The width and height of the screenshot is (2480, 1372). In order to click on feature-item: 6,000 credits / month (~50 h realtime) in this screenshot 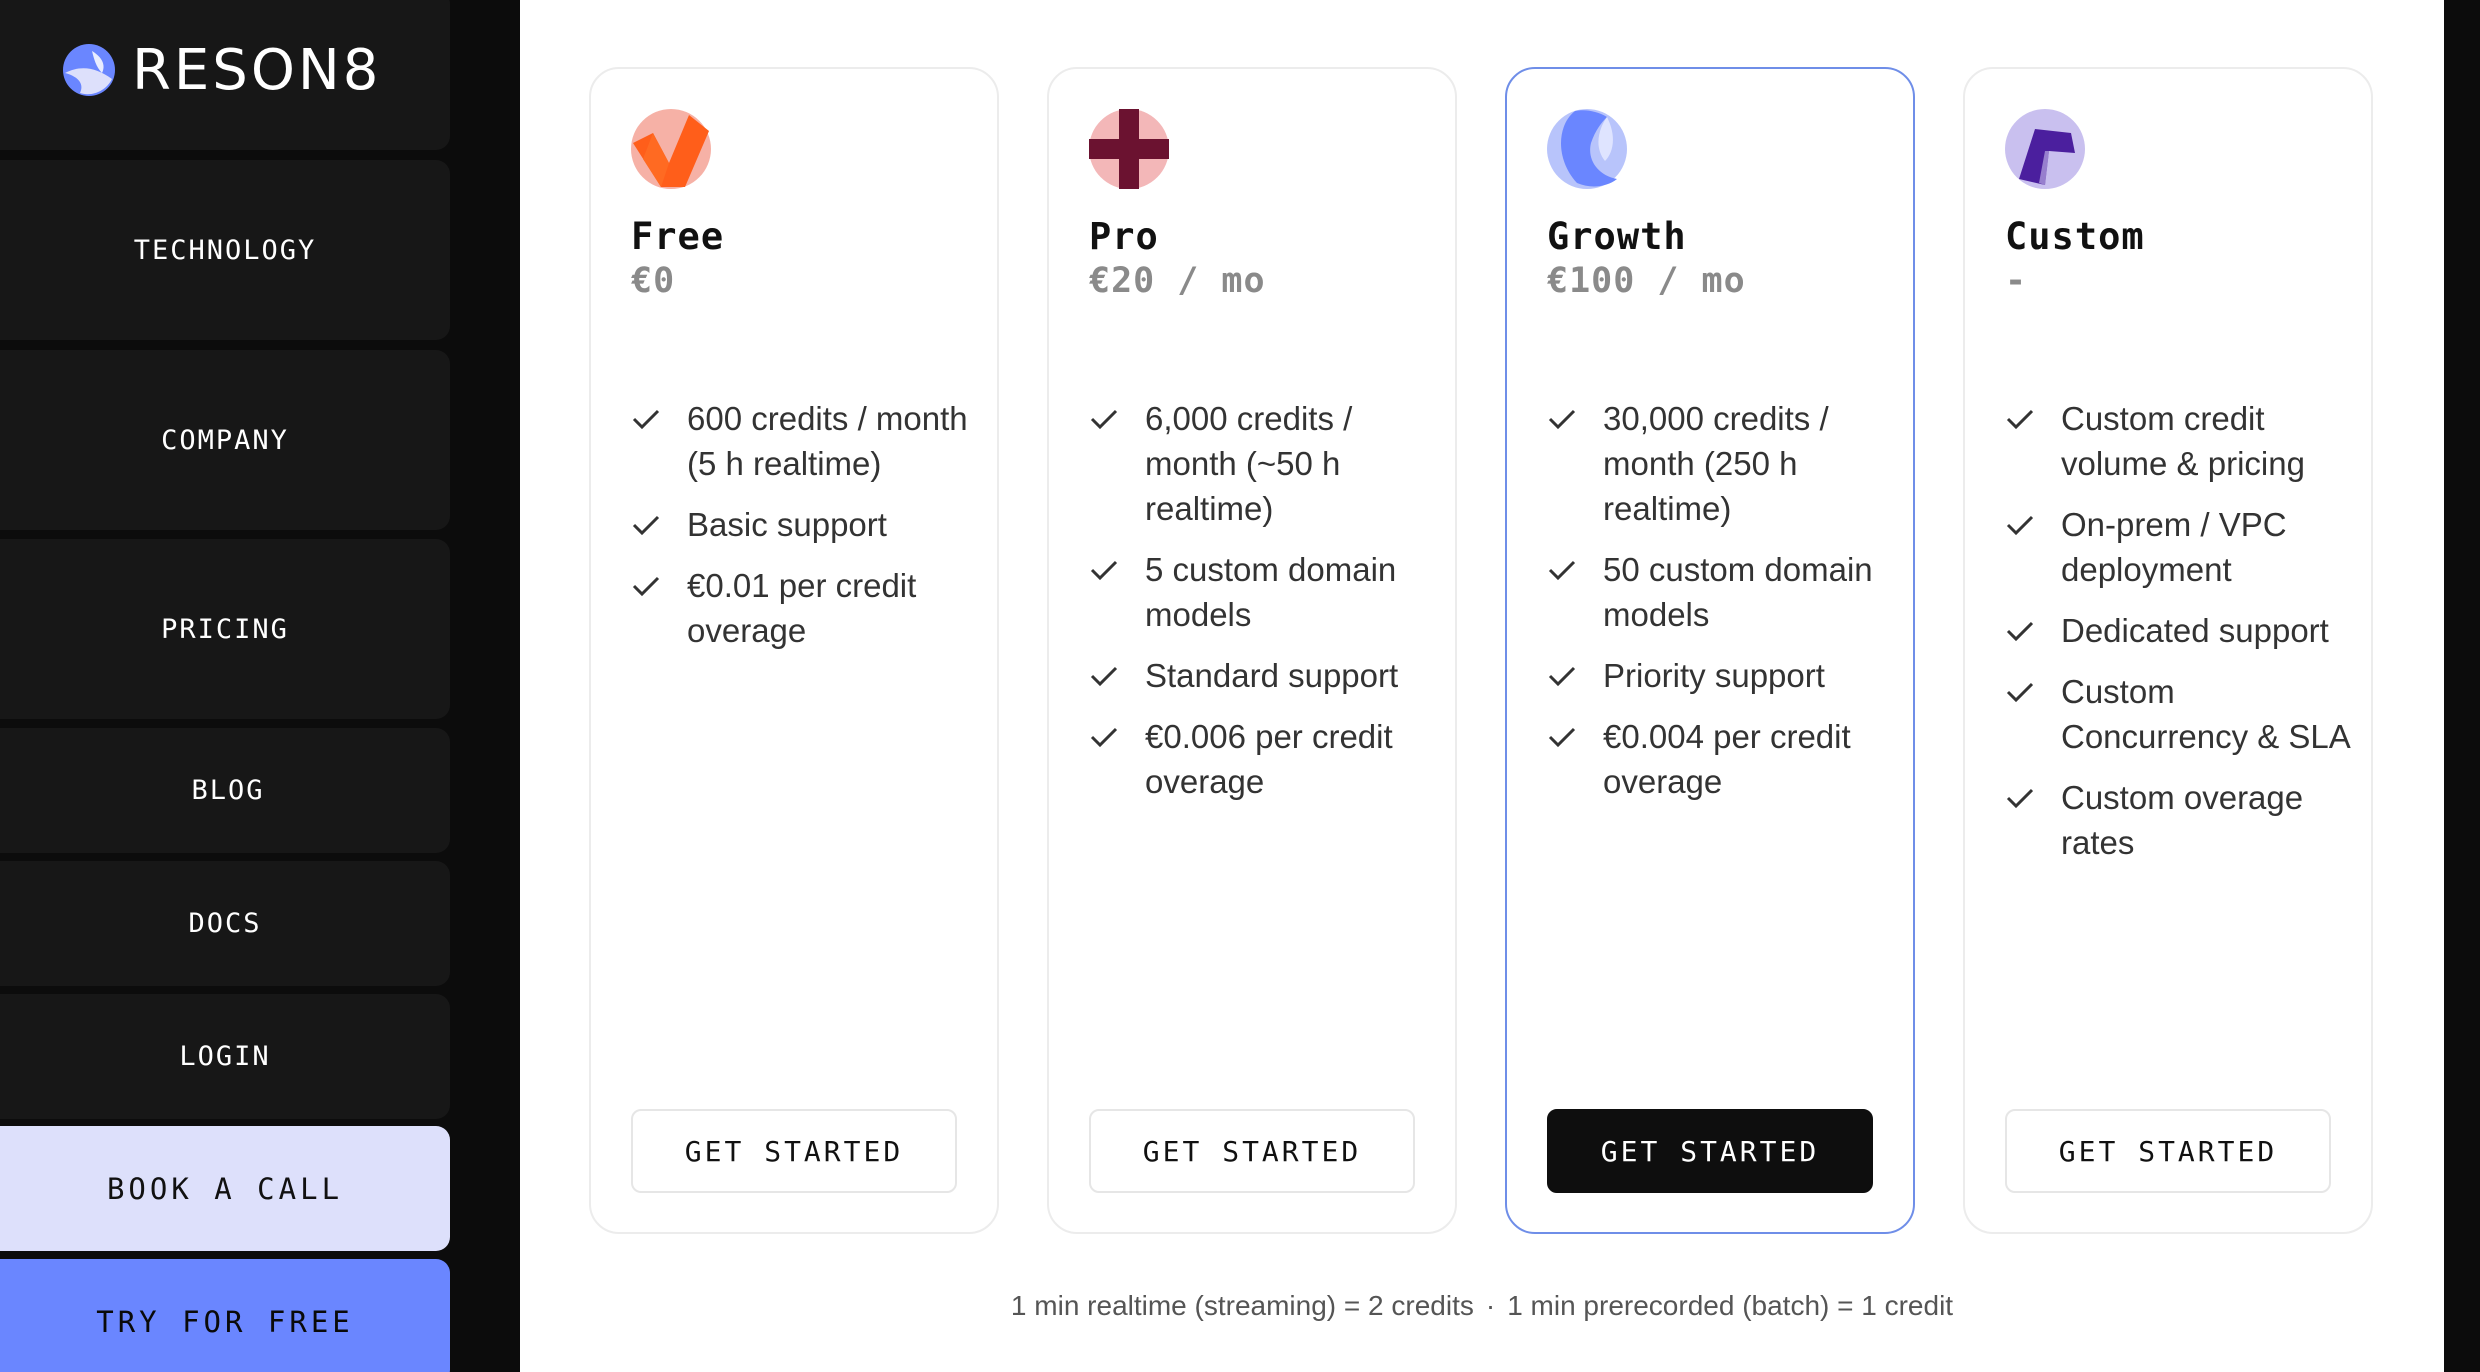, I will do `click(1264, 463)`.